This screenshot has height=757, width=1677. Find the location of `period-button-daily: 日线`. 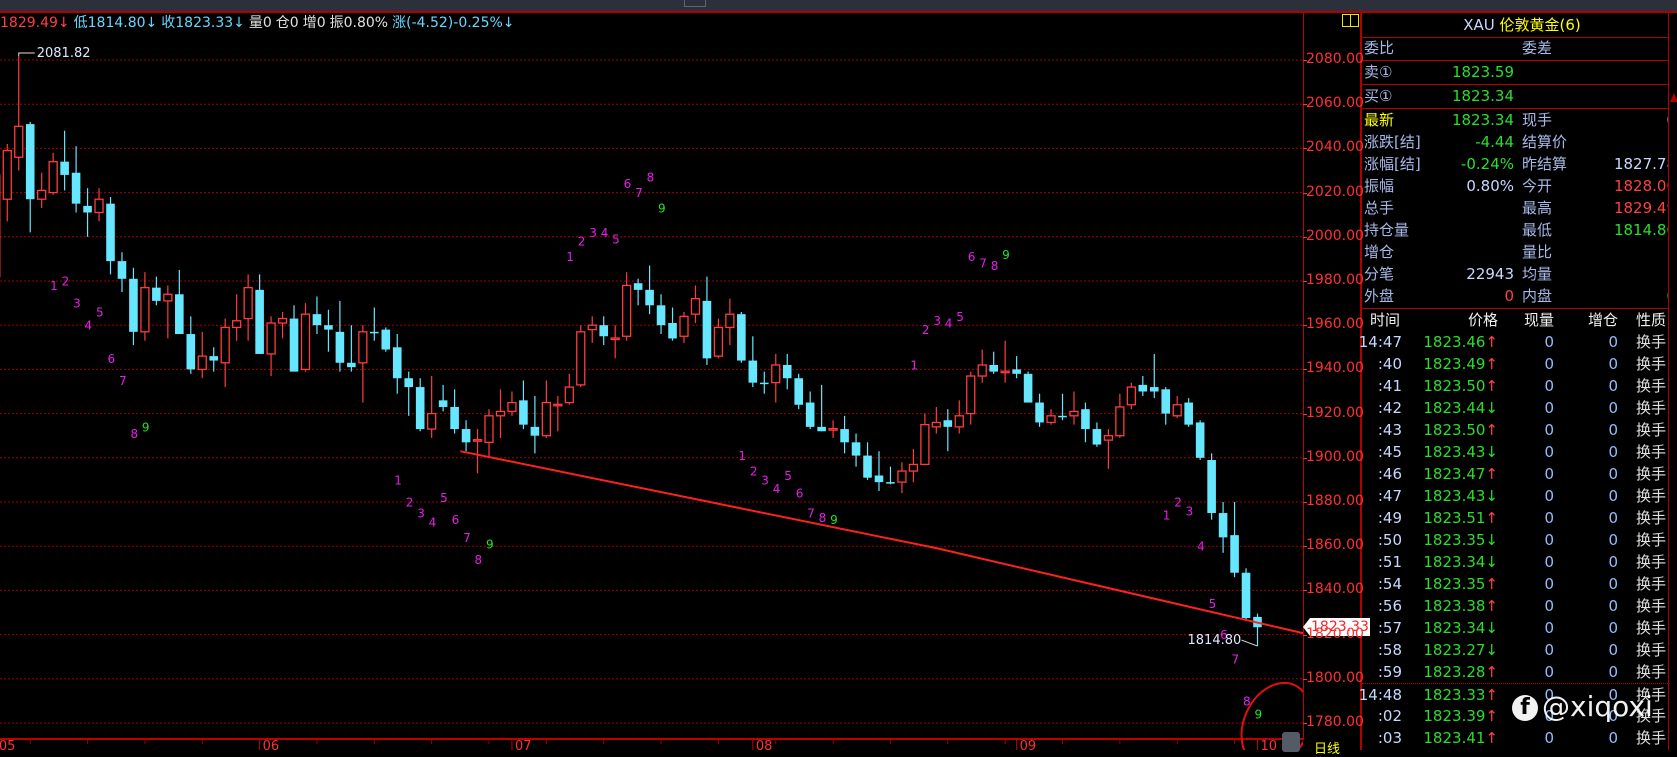

period-button-daily: 日线 is located at coordinates (1327, 747).